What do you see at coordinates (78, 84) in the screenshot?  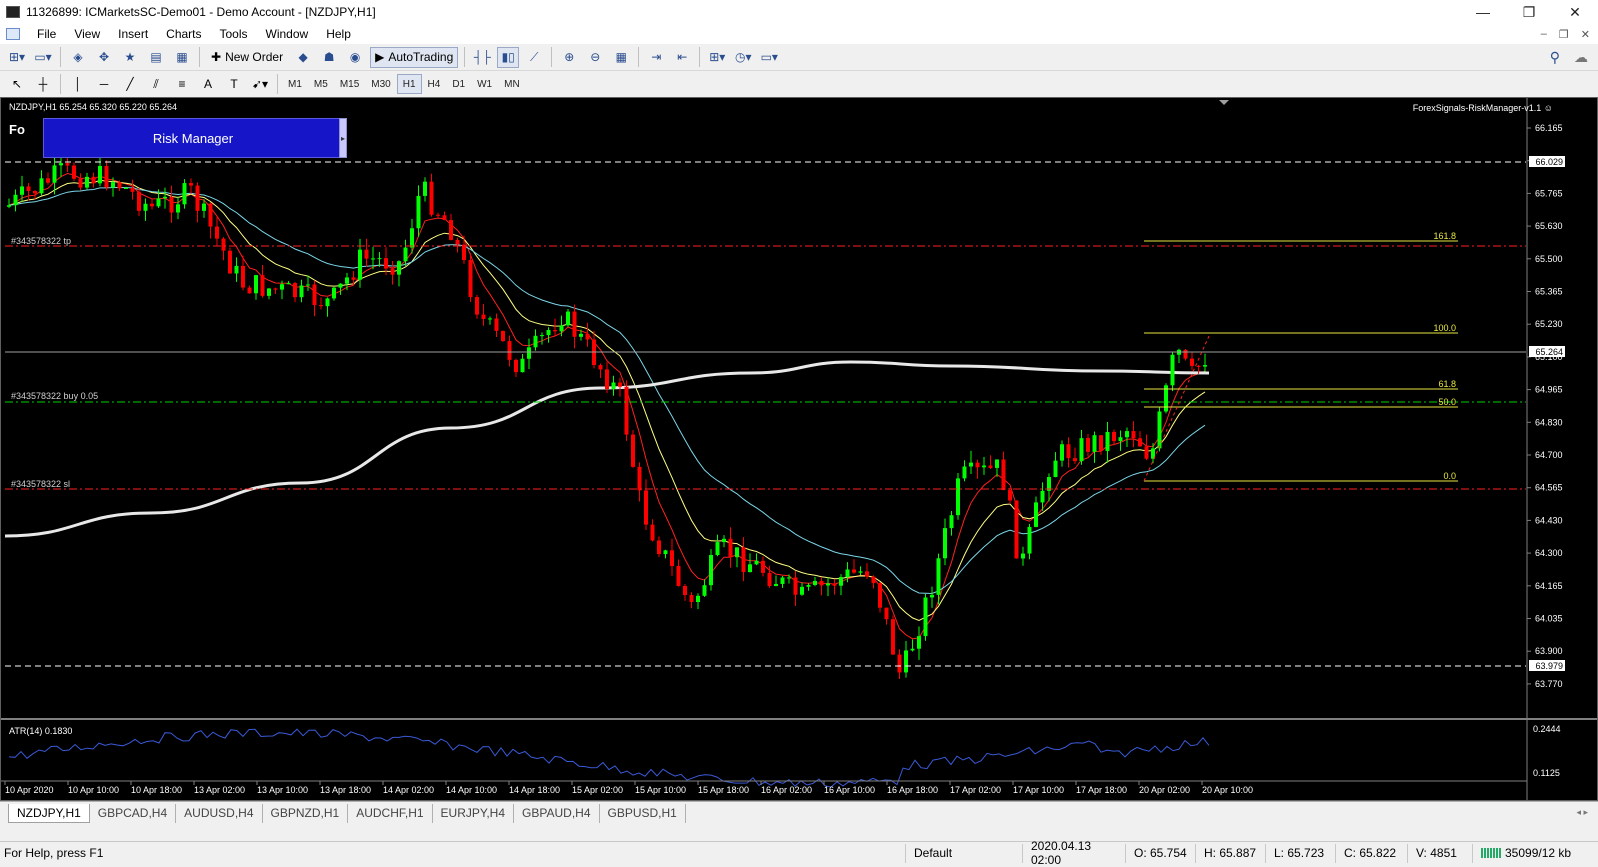 I see `vertical-line-icon: │` at bounding box center [78, 84].